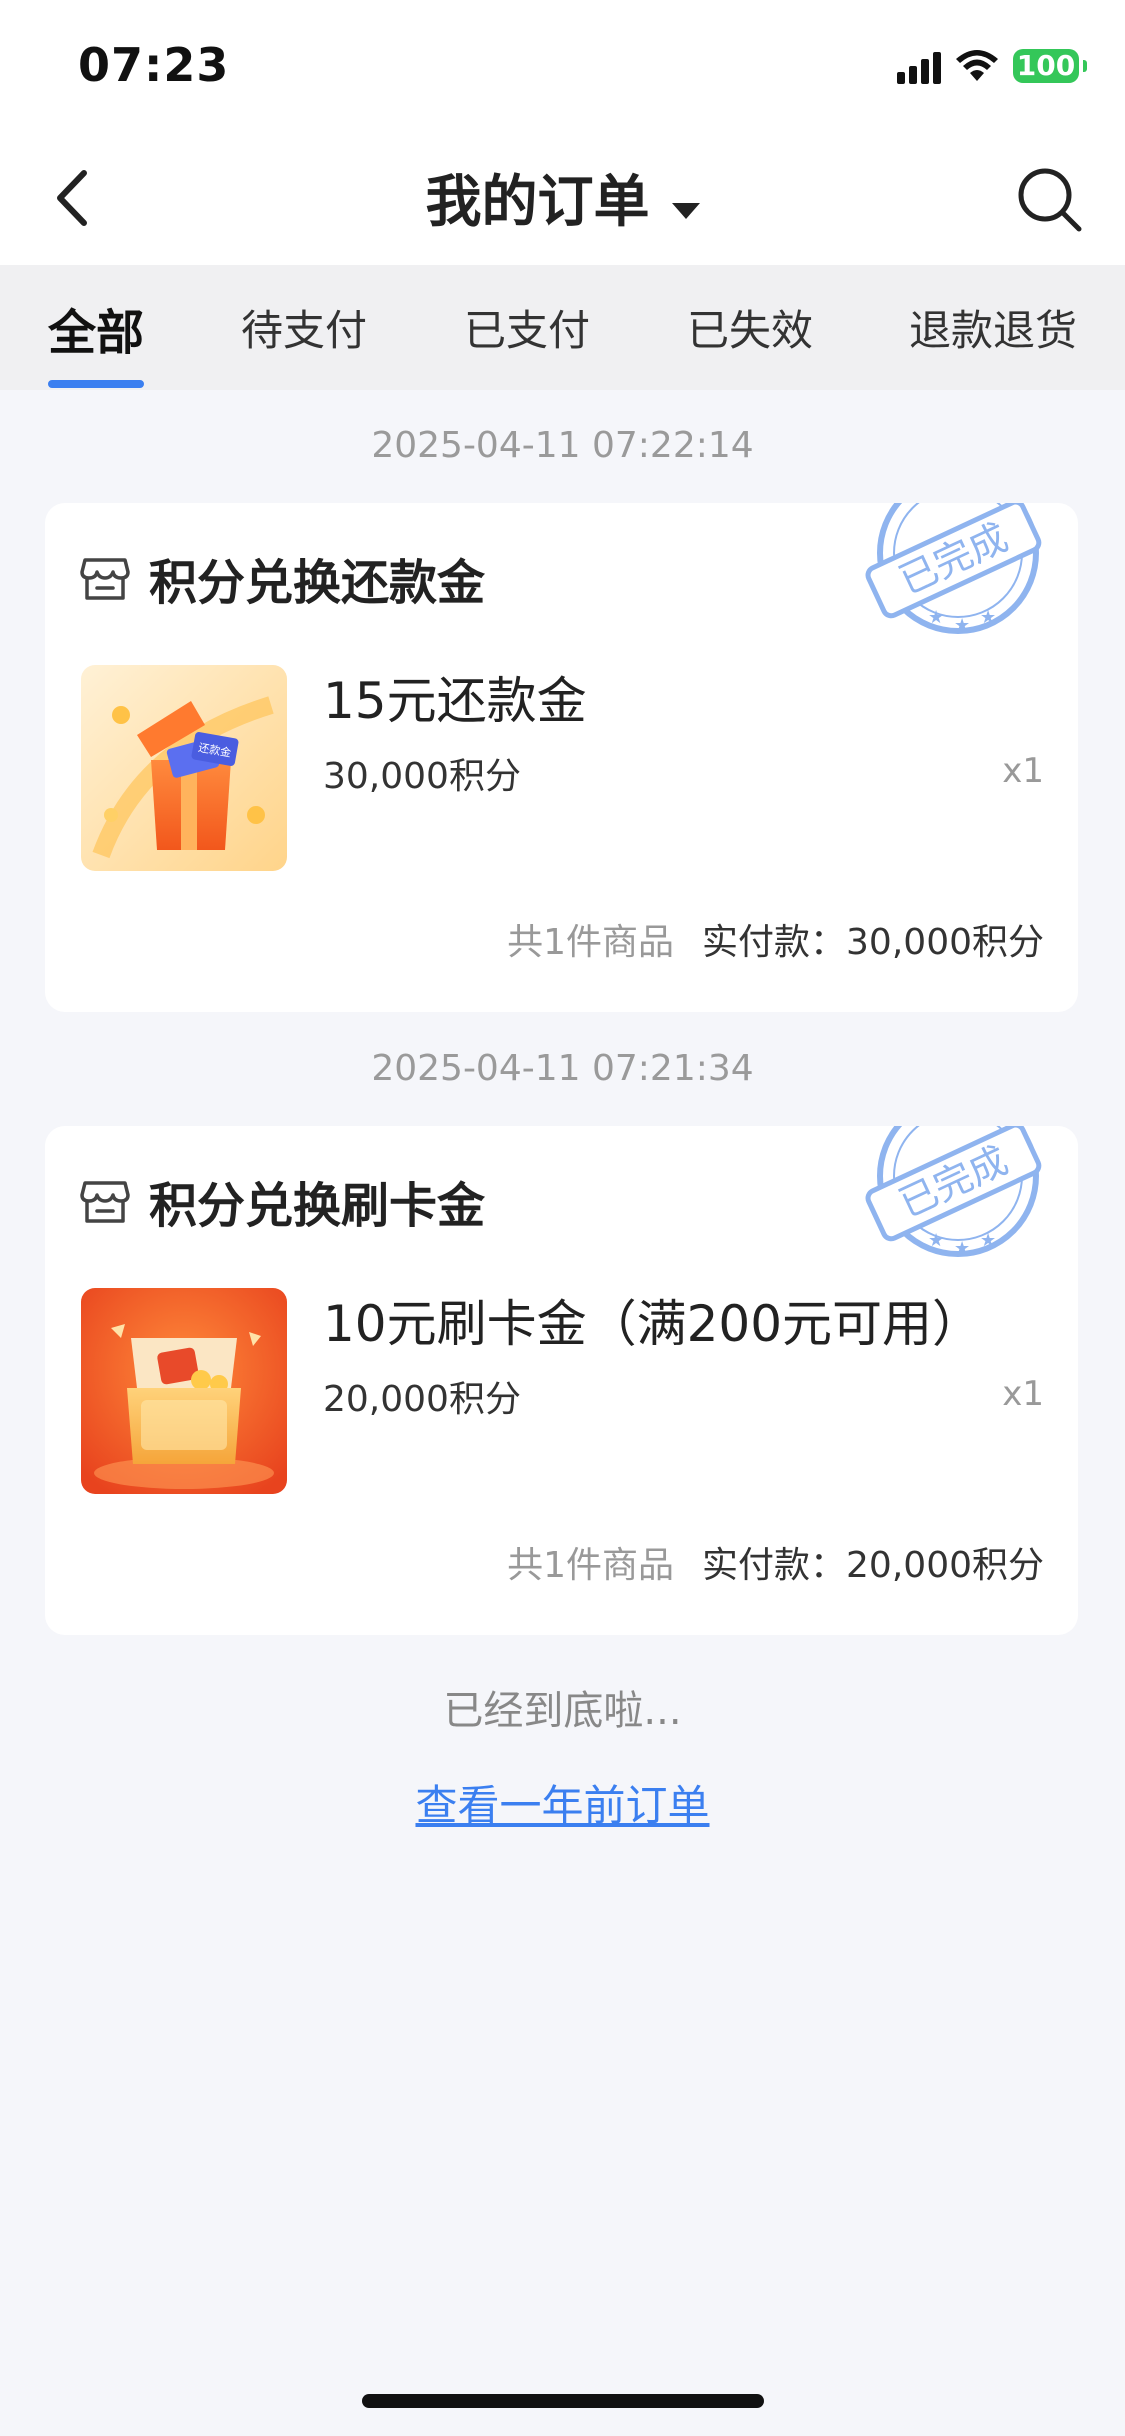 Image resolution: width=1125 pixels, height=2436 pixels. I want to click on treasure-chest-image, so click(184, 1391).